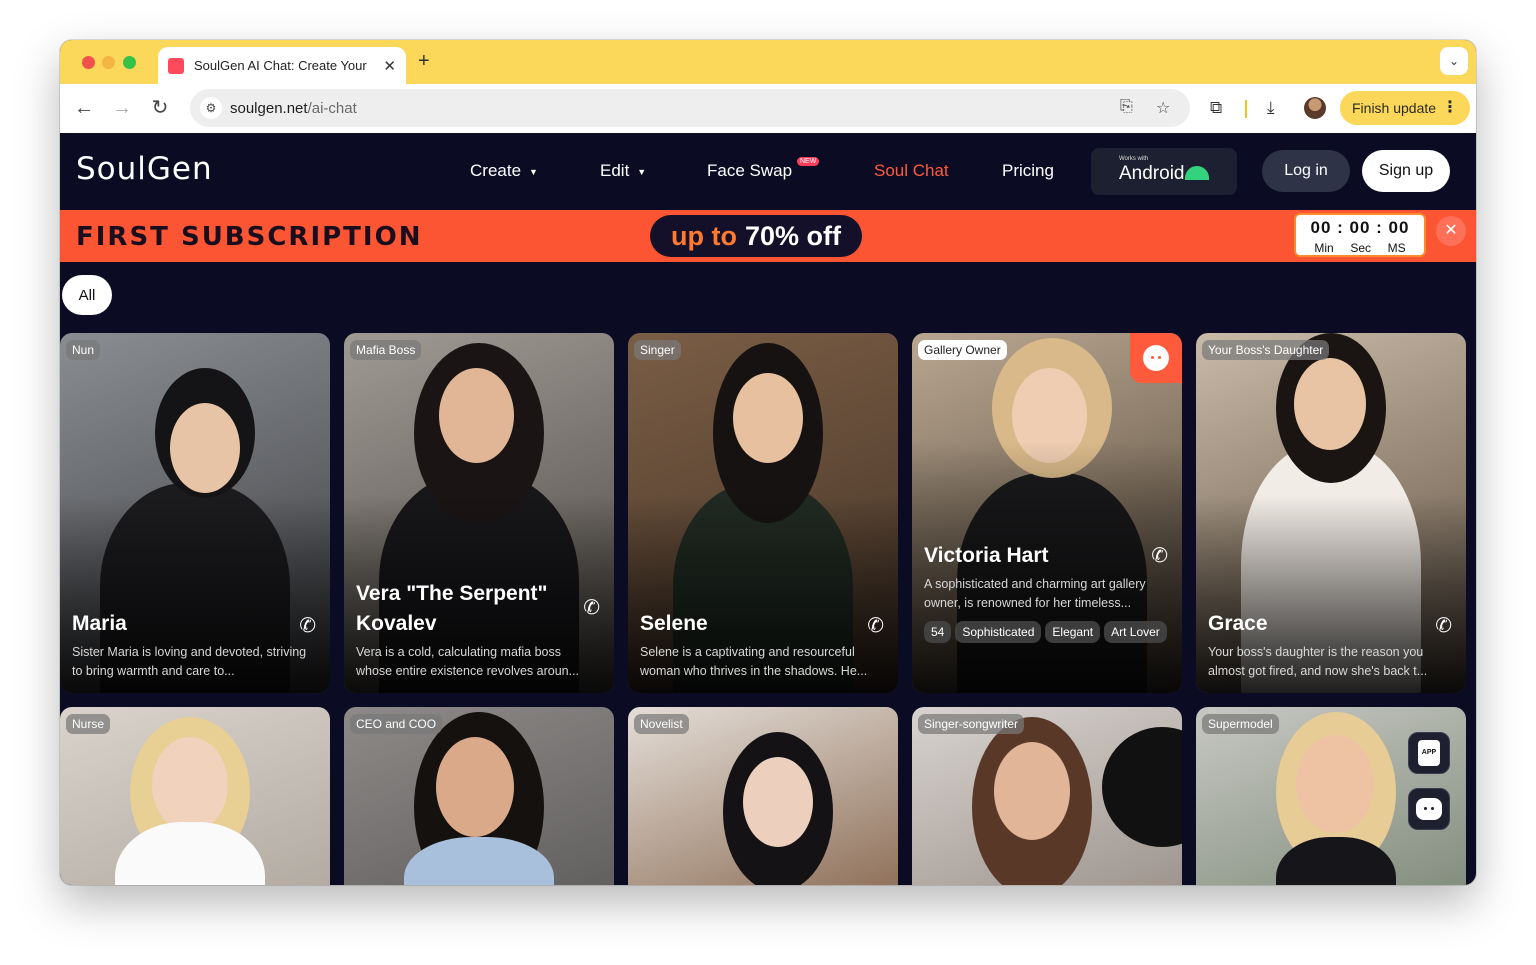 The height and width of the screenshot is (965, 1536). I want to click on card-tag: Nurse, so click(88, 724).